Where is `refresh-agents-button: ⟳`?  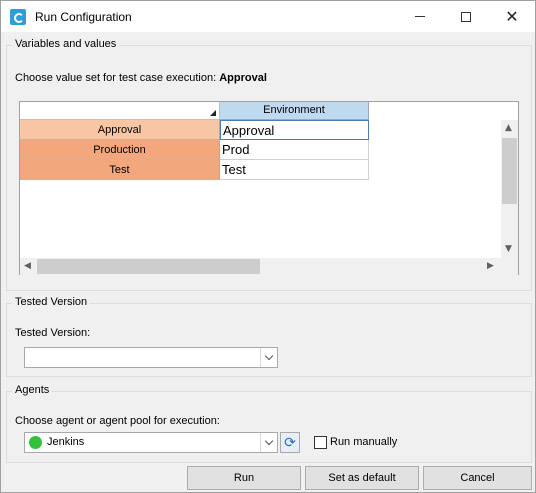
refresh-agents-button: ⟳ is located at coordinates (290, 442).